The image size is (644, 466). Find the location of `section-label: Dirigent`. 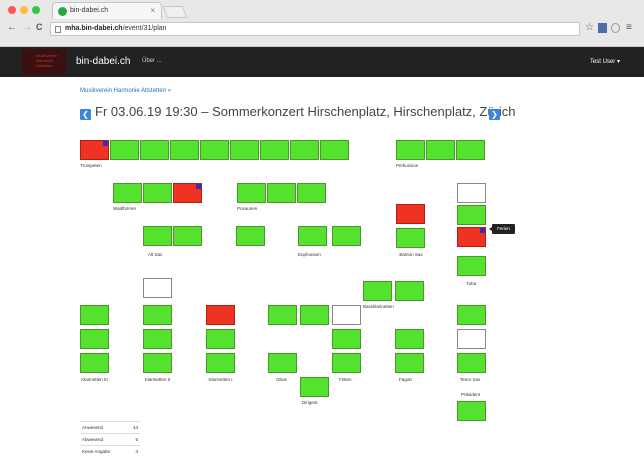

section-label: Dirigent is located at coordinates (310, 402).